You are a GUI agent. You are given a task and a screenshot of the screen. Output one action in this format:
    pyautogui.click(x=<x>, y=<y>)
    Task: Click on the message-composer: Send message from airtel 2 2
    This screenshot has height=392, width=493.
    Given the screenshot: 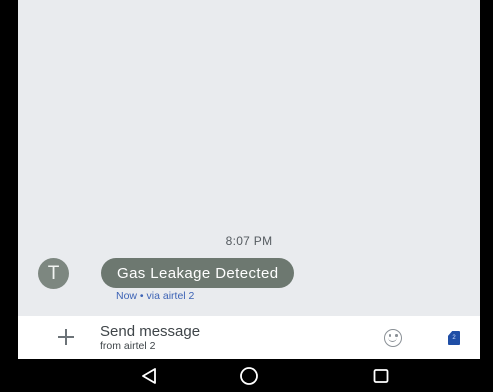 What is the action you would take?
    pyautogui.click(x=249, y=337)
    